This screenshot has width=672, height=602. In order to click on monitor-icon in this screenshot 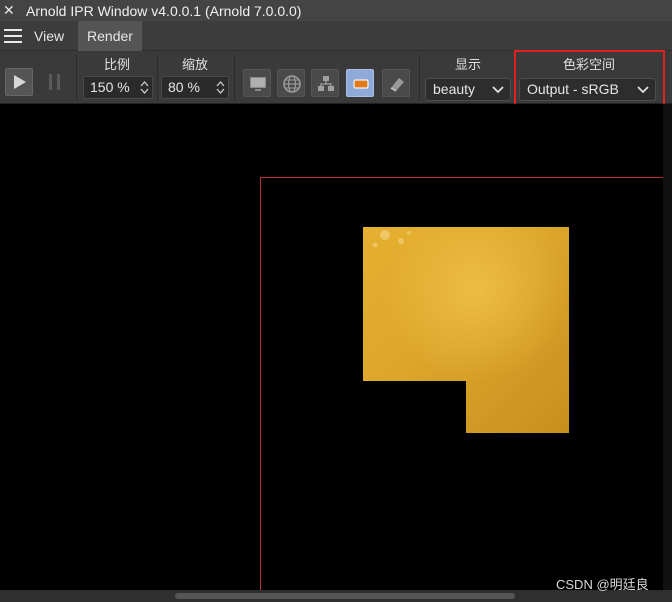, I will do `click(258, 84)`.